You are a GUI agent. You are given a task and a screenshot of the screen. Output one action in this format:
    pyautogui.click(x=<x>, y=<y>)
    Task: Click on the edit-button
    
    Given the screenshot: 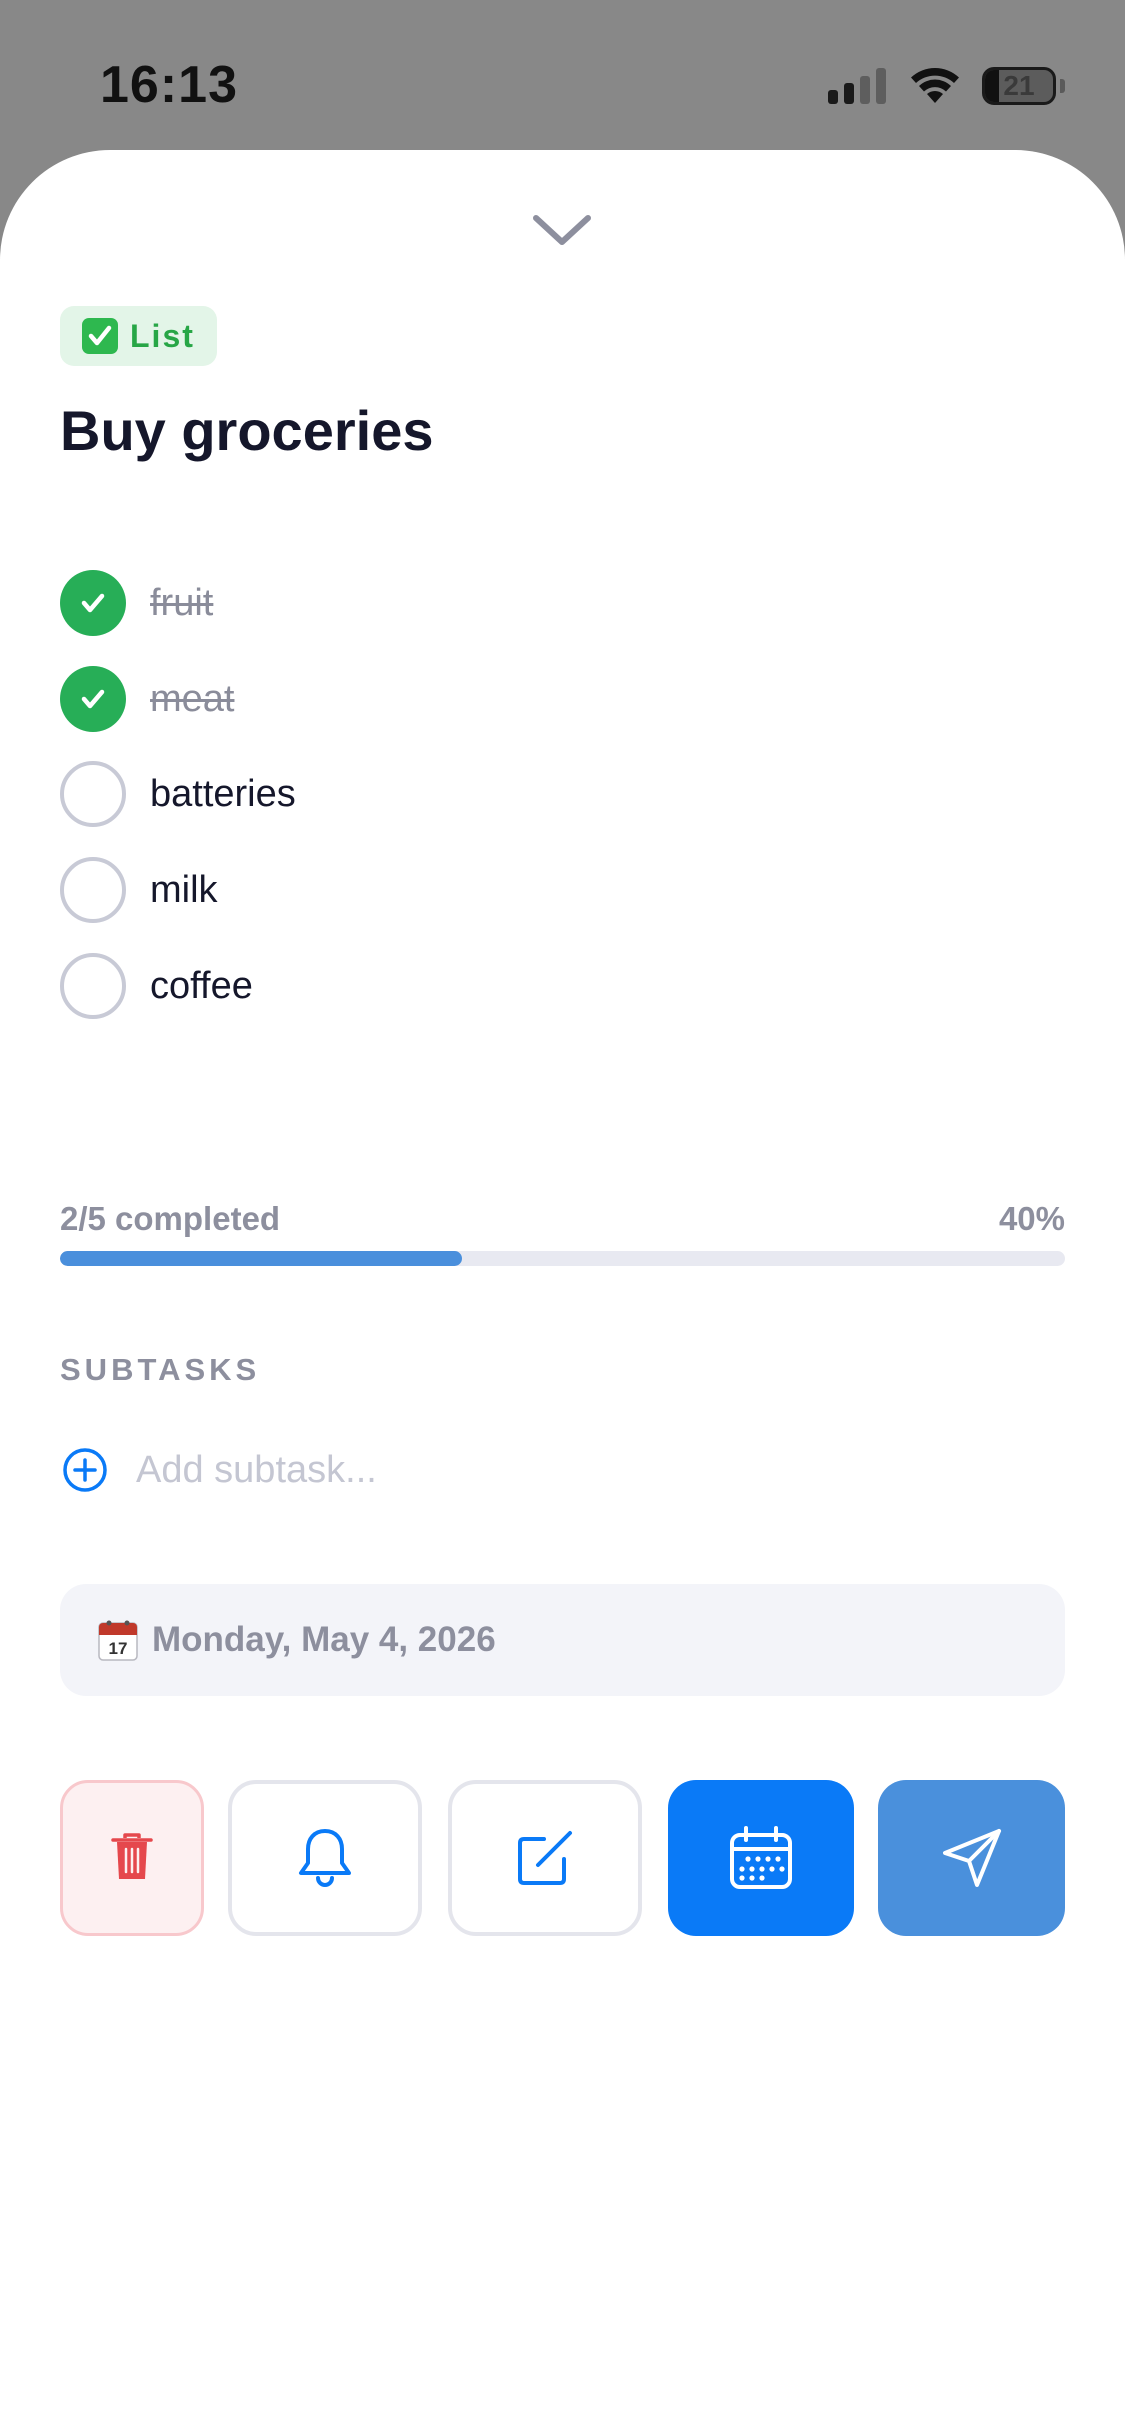 What is the action you would take?
    pyautogui.click(x=545, y=1858)
    